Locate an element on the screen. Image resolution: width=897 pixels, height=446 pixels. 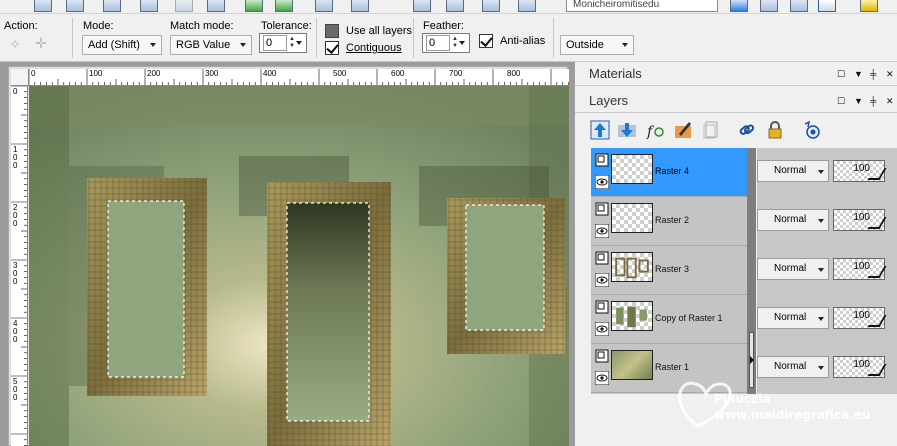
move-layer-down-icon is located at coordinates (627, 130).